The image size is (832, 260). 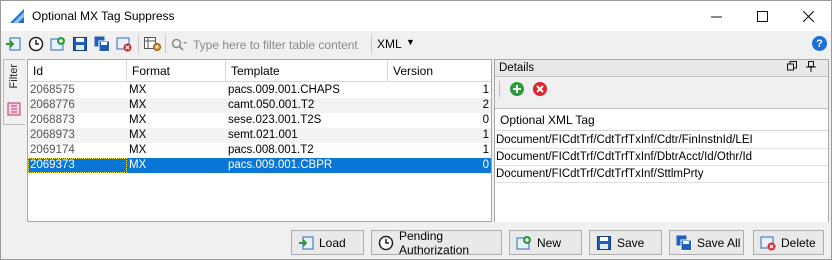 What do you see at coordinates (389, 44) in the screenshot?
I see `format-select: XML` at bounding box center [389, 44].